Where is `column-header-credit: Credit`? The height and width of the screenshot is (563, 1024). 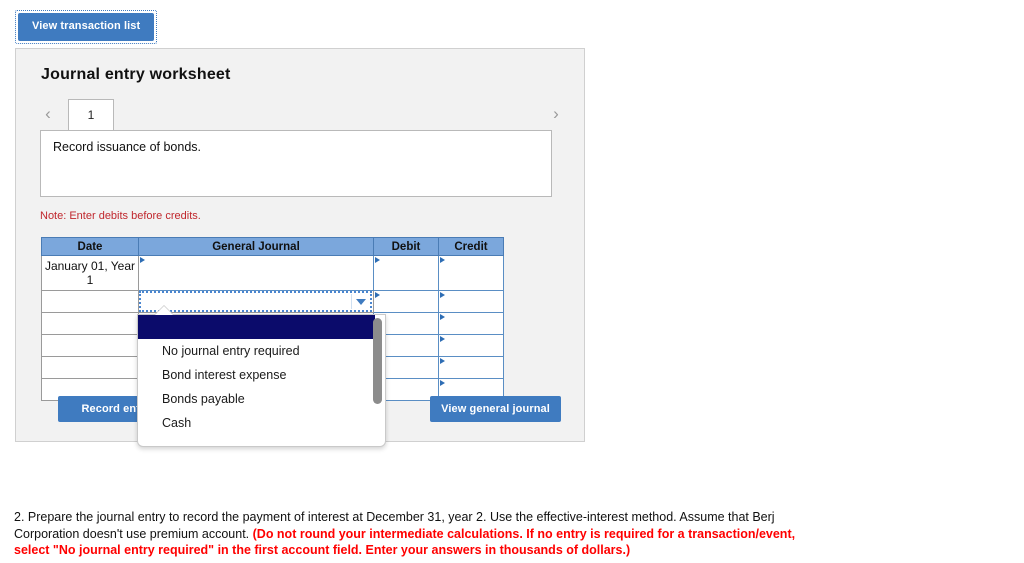
column-header-credit: Credit is located at coordinates (471, 246).